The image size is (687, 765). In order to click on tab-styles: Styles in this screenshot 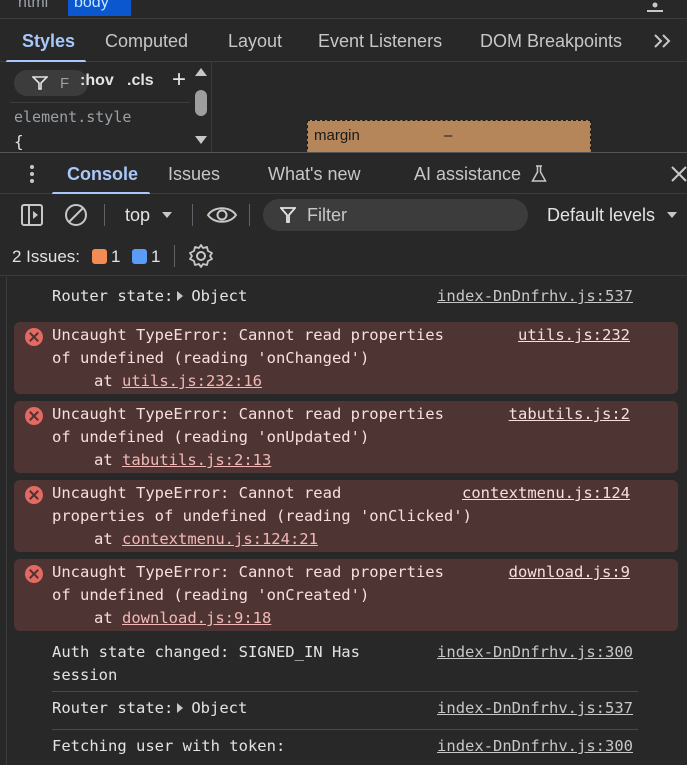, I will do `click(48, 41)`.